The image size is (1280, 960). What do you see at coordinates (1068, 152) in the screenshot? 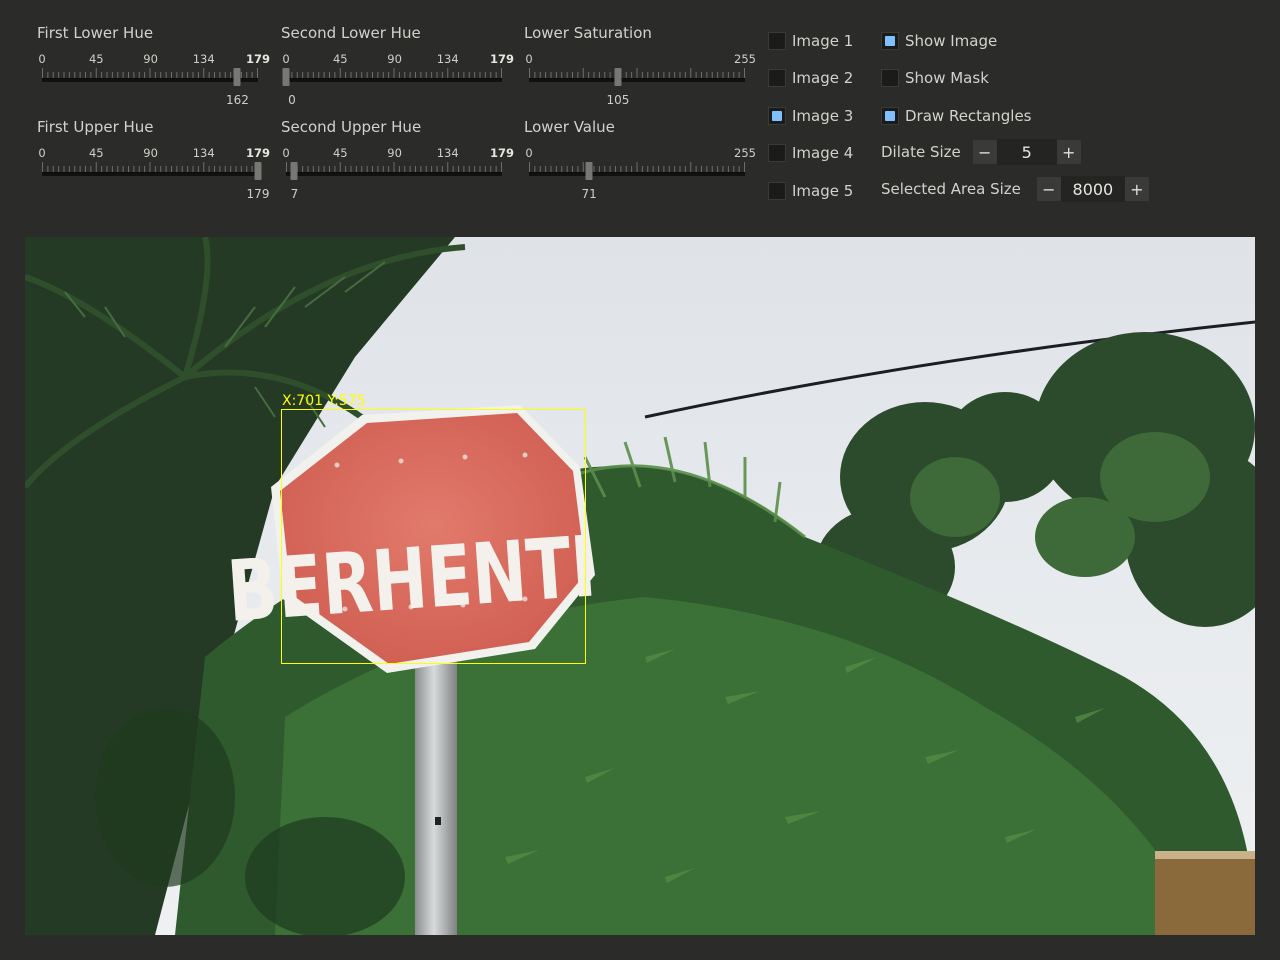
I see `dilate-increment-button: +` at bounding box center [1068, 152].